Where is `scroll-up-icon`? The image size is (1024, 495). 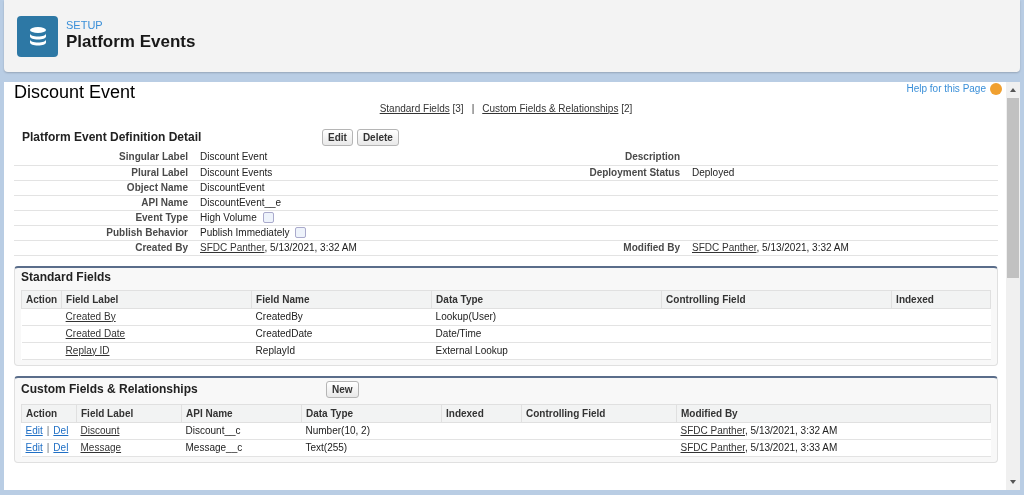
scroll-up-icon is located at coordinates (1013, 90).